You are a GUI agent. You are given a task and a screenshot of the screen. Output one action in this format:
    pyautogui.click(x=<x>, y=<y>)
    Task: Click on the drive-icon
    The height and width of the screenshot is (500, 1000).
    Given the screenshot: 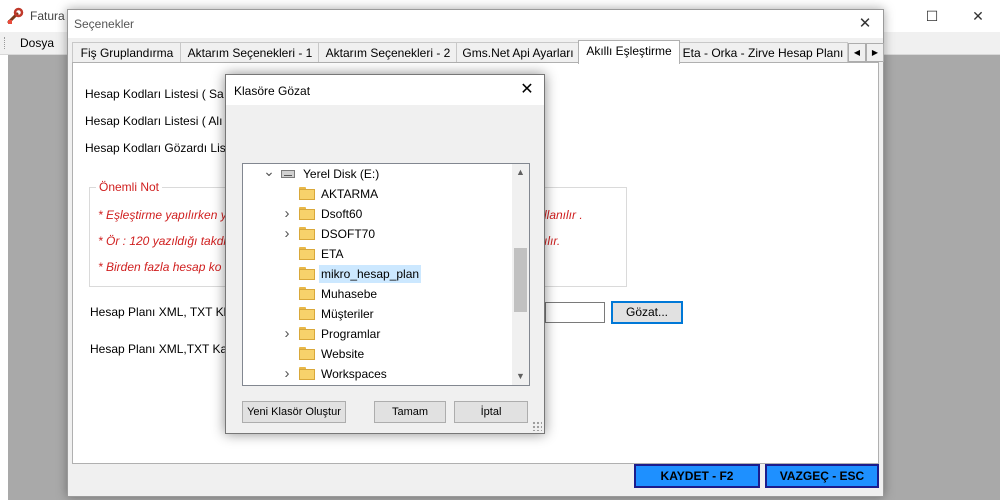 What is the action you would take?
    pyautogui.click(x=288, y=174)
    